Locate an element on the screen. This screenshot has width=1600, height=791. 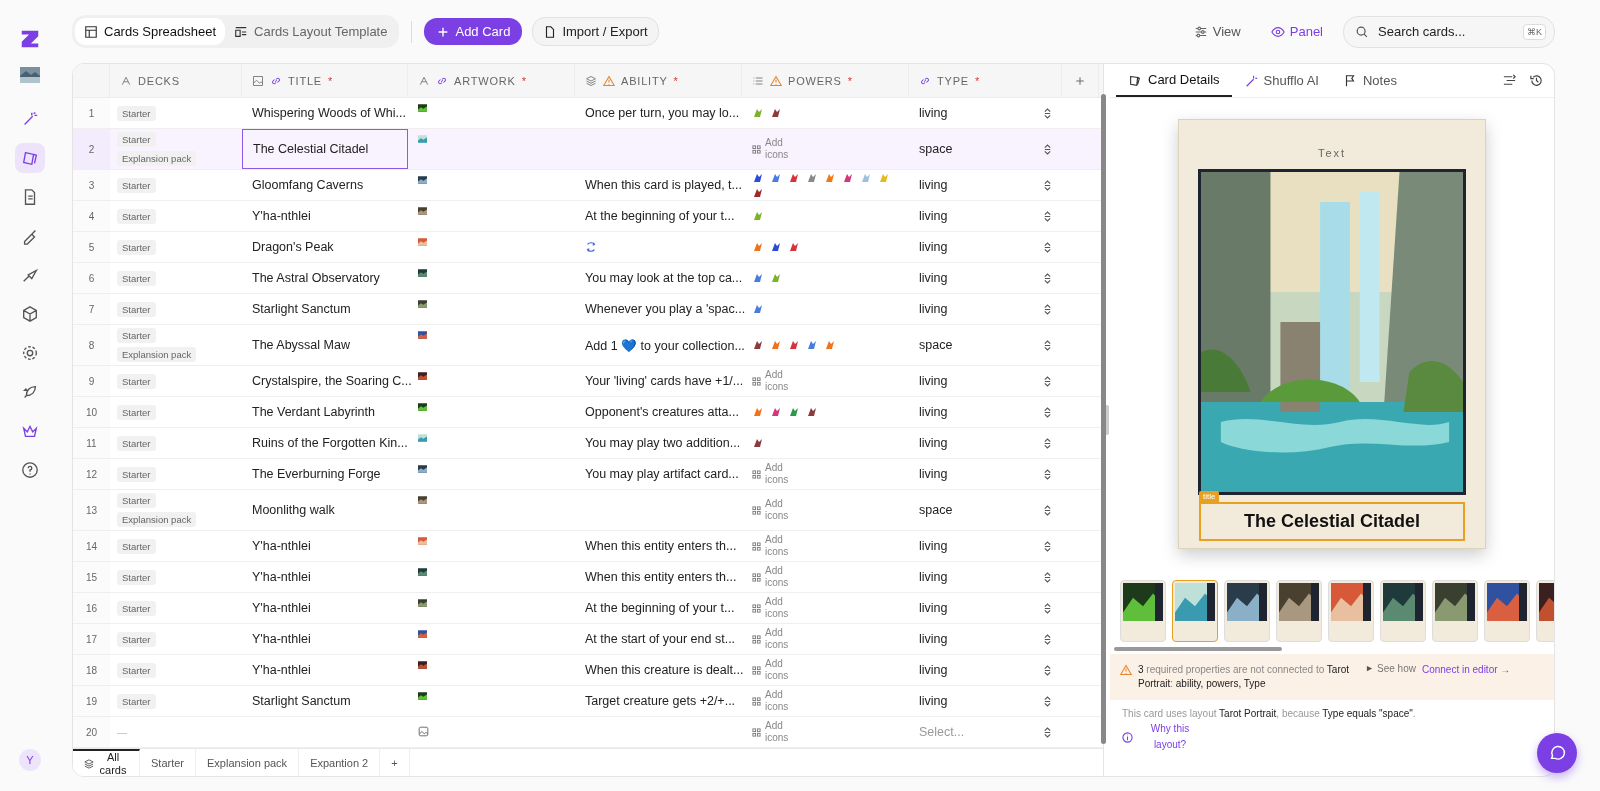
sidebar-button is located at coordinates (30, 158).